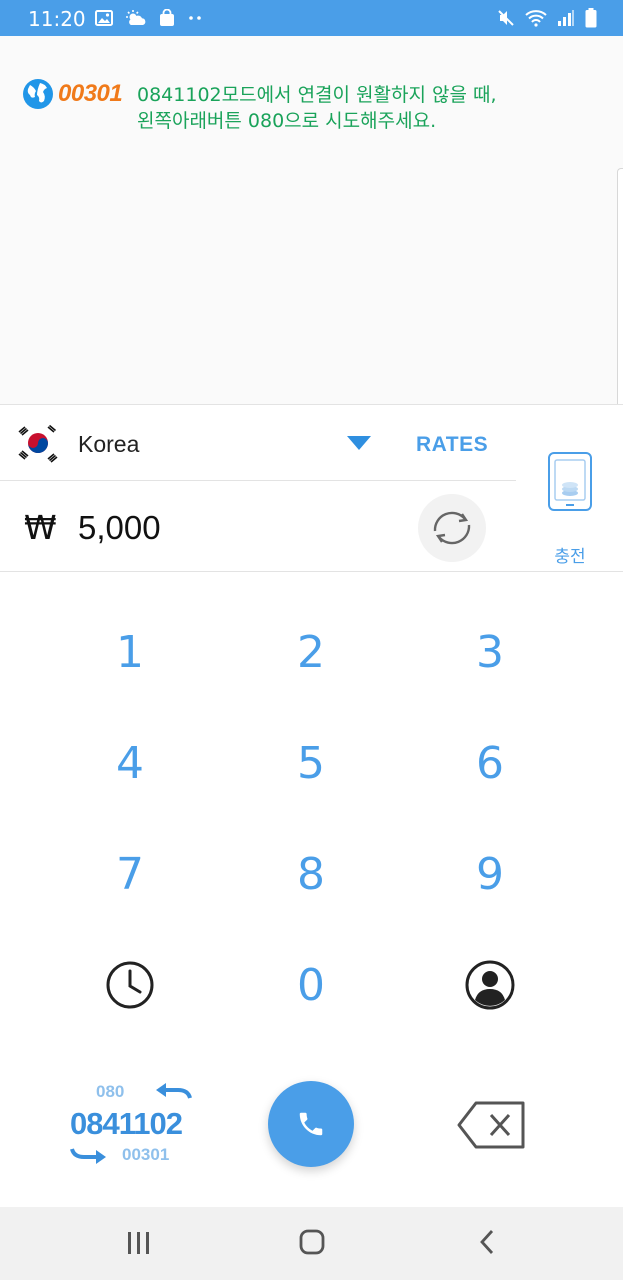  I want to click on key-5: 5, so click(311, 763).